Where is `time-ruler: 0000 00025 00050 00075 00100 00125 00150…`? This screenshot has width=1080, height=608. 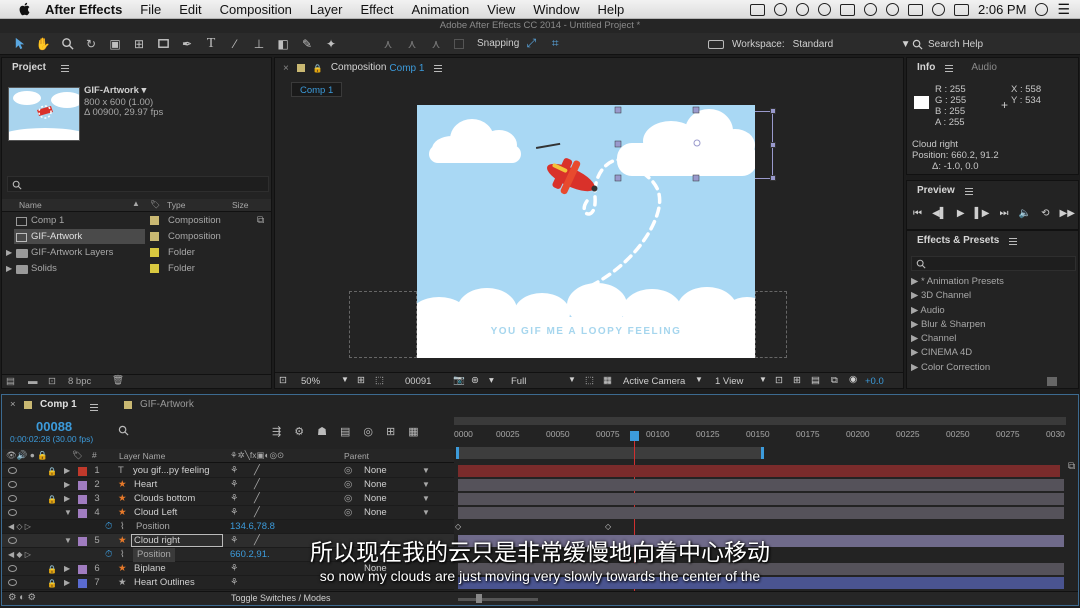 time-ruler: 0000 00025 00050 00075 00100 00125 00150… is located at coordinates (760, 436).